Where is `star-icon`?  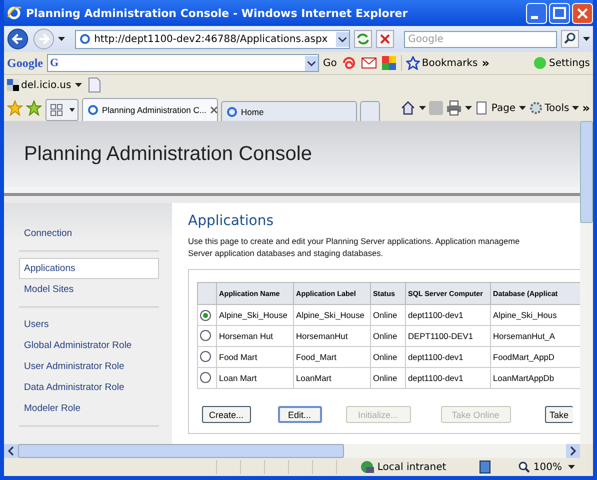
star-icon is located at coordinates (413, 63).